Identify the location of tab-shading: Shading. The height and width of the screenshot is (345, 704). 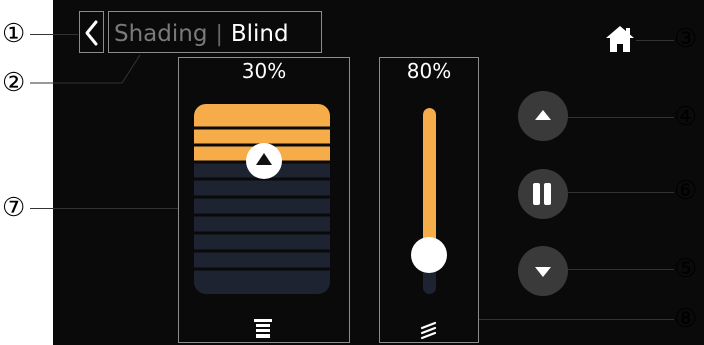
(160, 34).